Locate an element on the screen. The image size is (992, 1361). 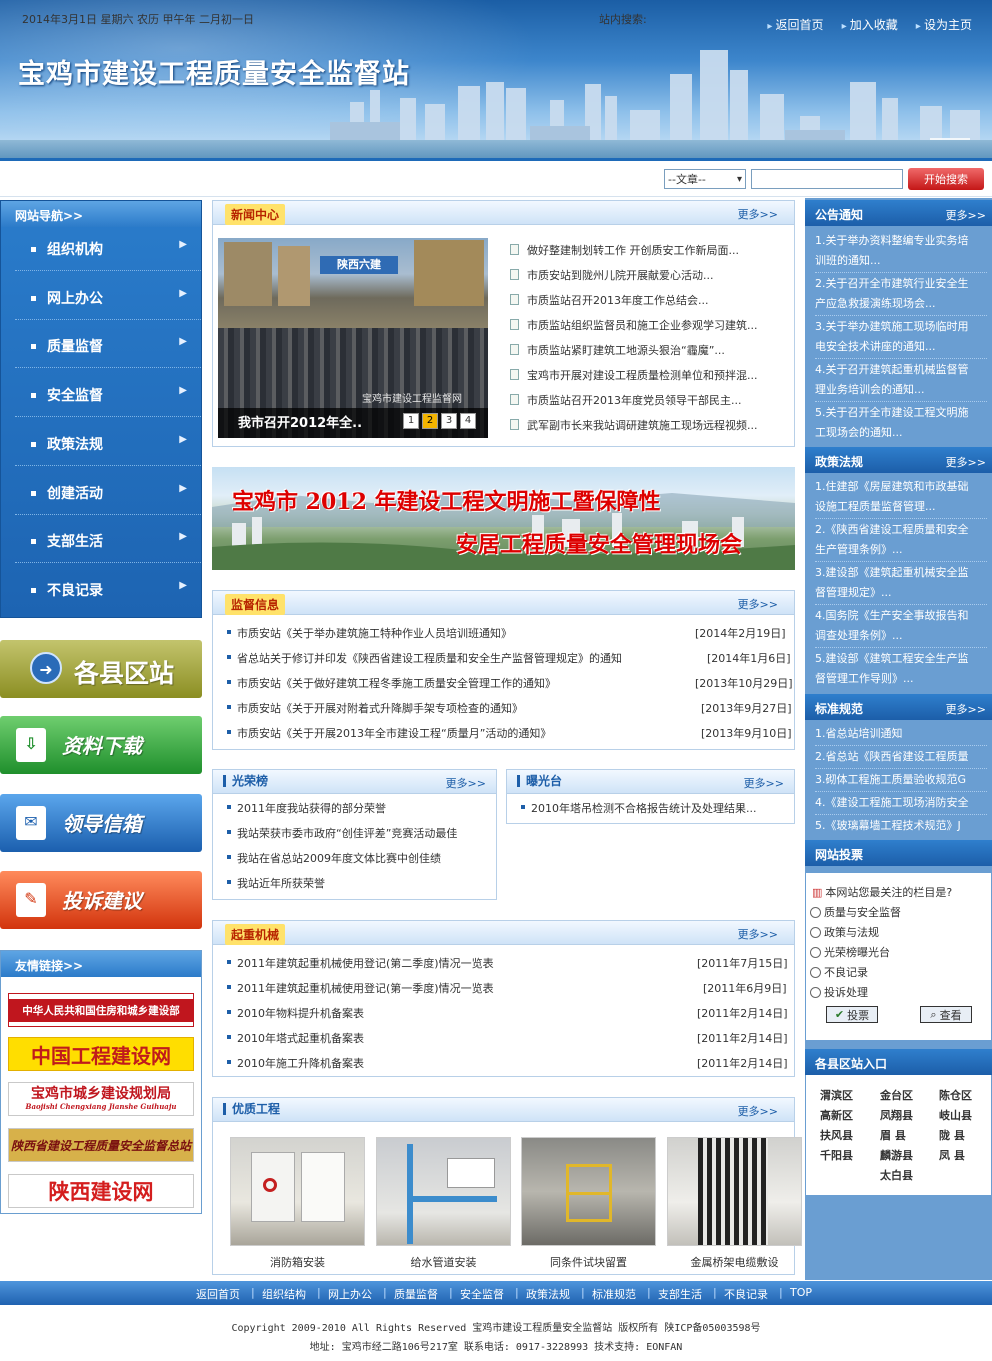
footer-link-office: 网上办公 is located at coordinates (350, 1294).